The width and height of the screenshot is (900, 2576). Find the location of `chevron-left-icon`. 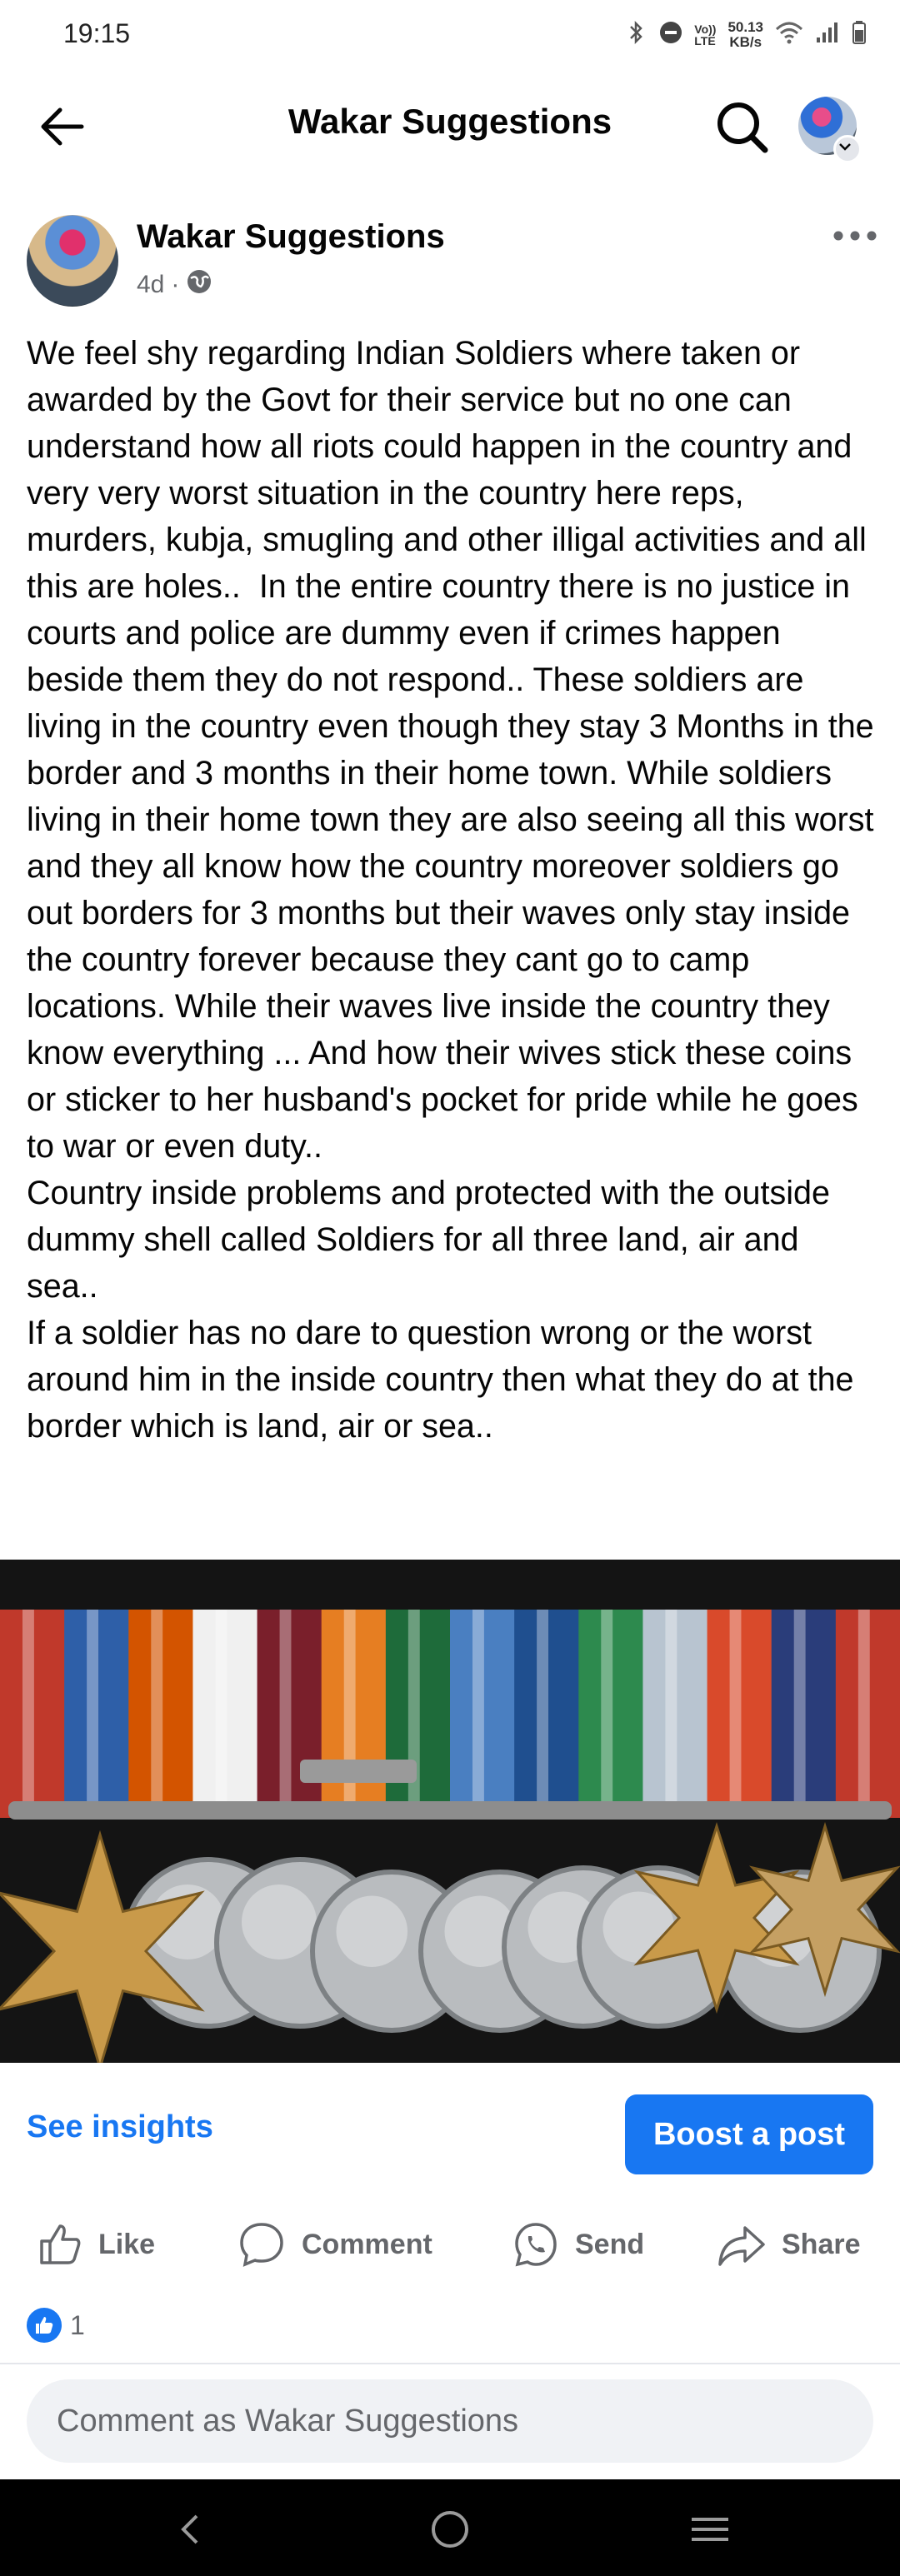

chevron-left-icon is located at coordinates (189, 2529).